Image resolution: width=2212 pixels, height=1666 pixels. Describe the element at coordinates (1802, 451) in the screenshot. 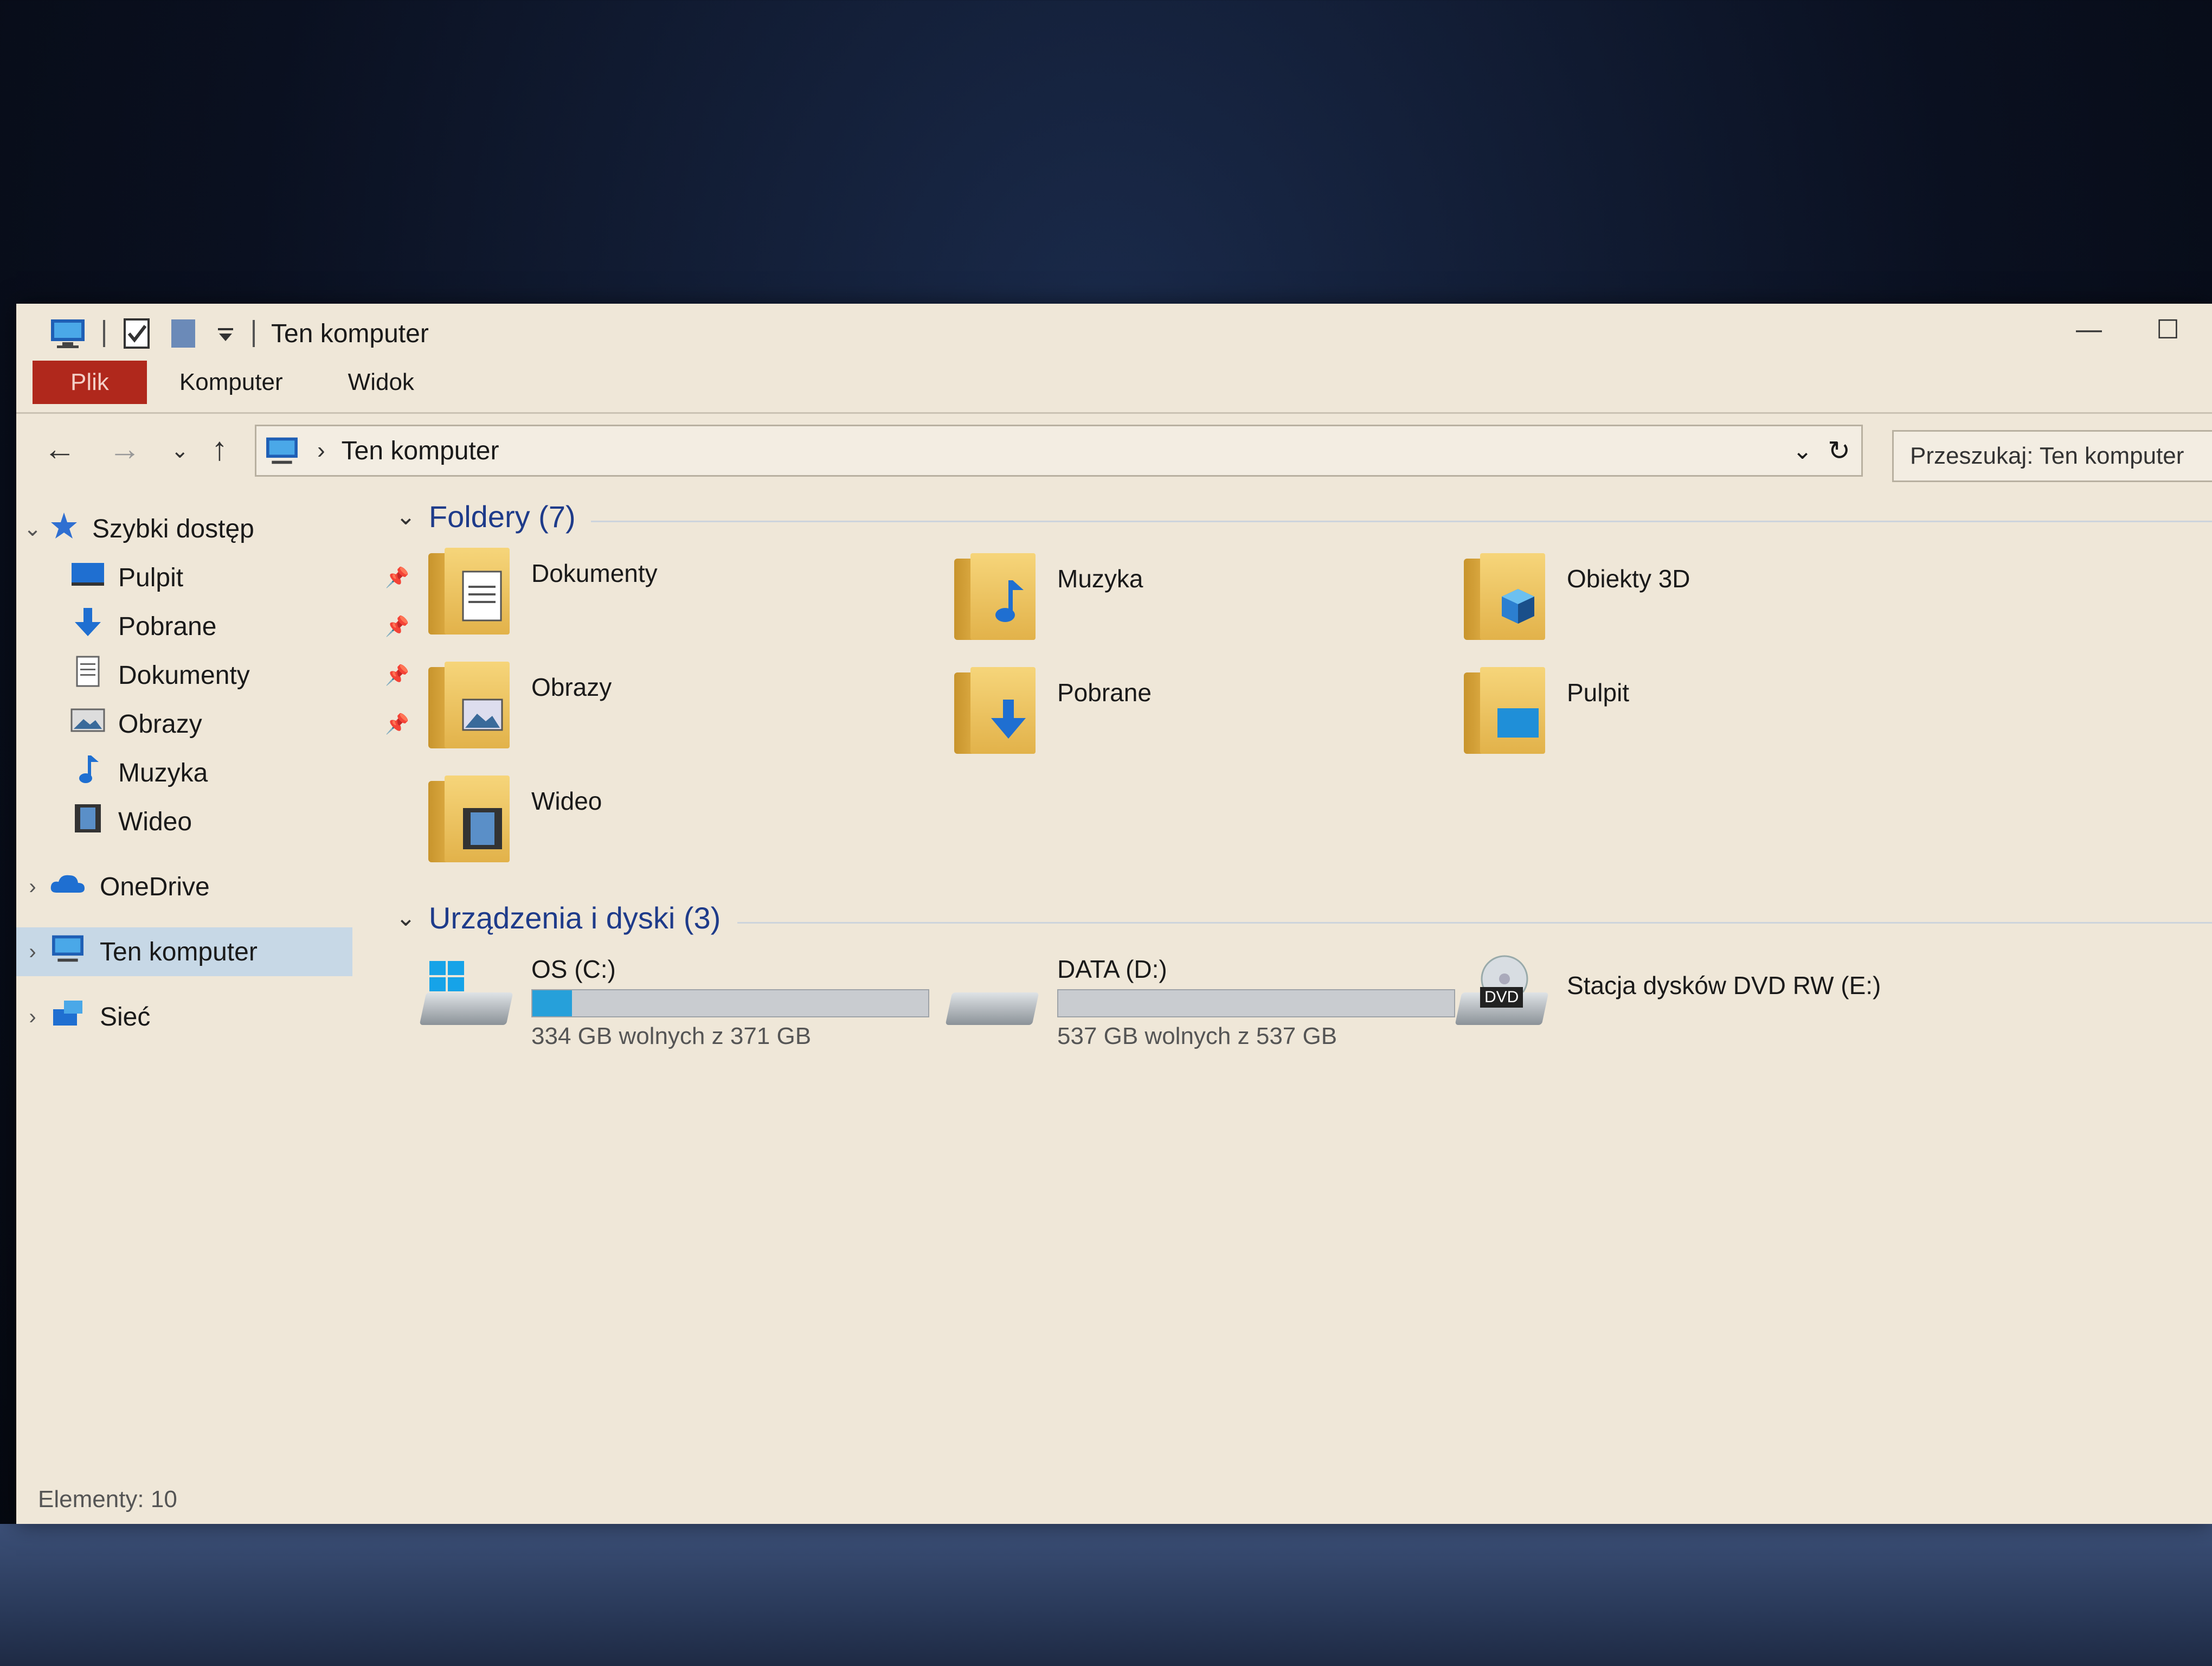

I see `address-dropdown-icon: ⌄` at that location.